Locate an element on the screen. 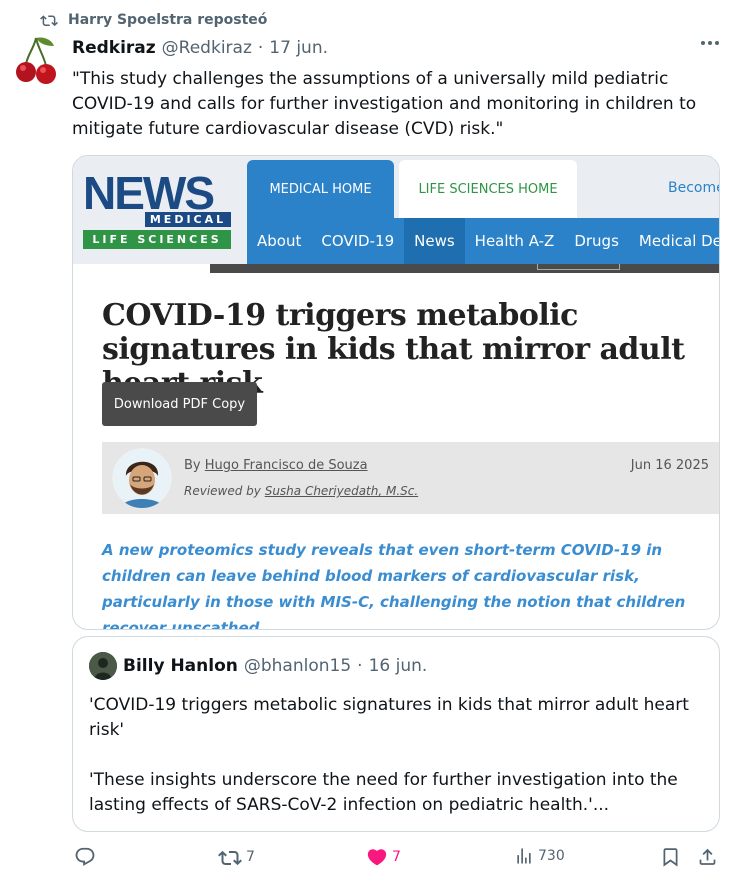 This screenshot has width=746, height=890. nav-item-about: About is located at coordinates (279, 241).